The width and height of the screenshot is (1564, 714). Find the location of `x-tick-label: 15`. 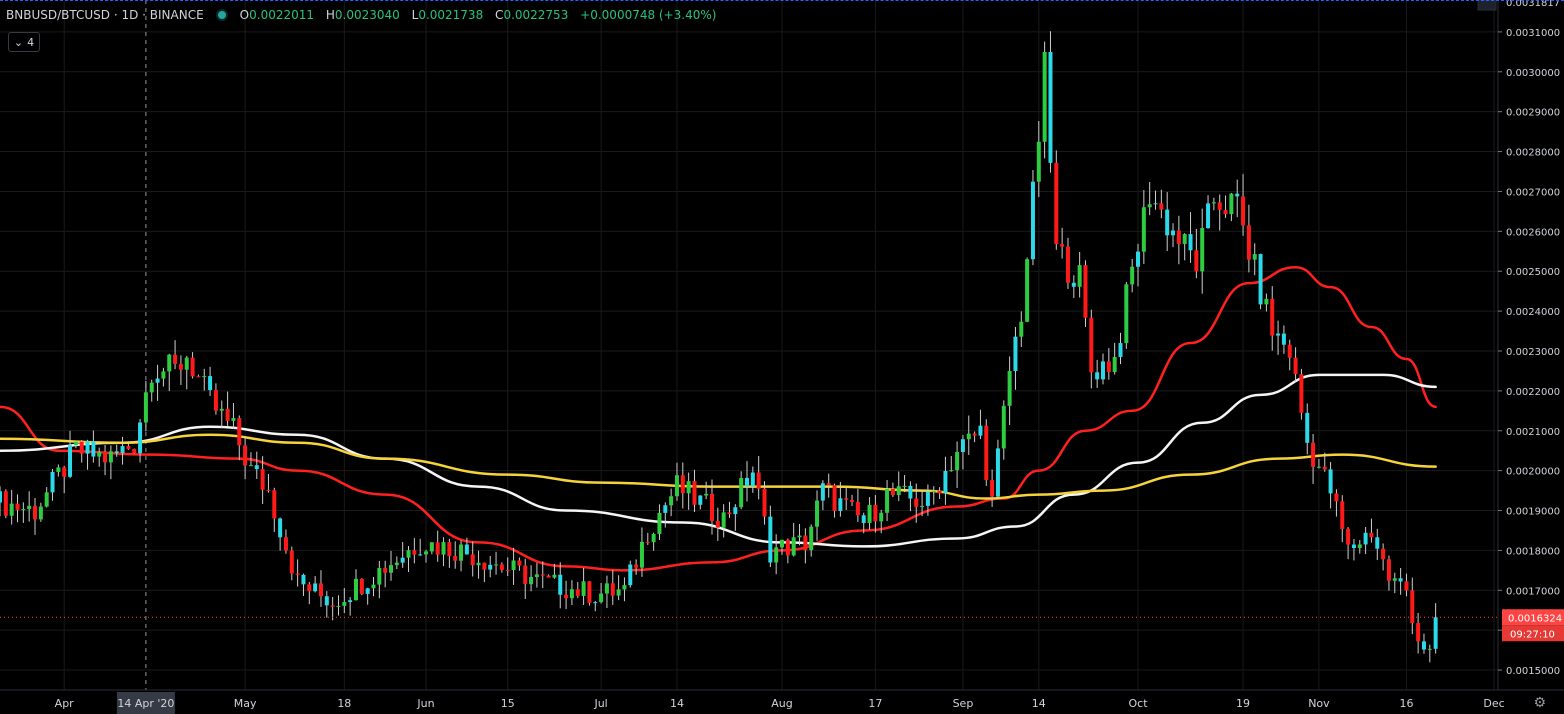

x-tick-label: 15 is located at coordinates (508, 703).